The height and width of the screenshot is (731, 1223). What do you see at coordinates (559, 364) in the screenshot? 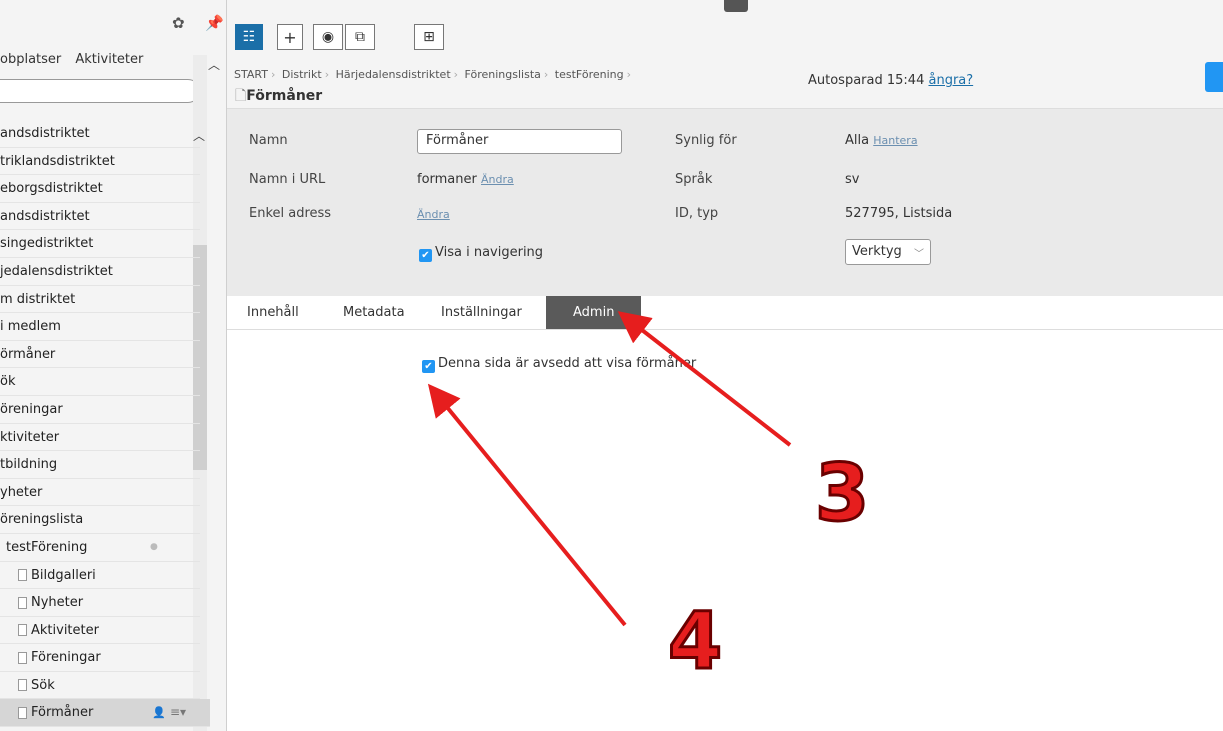
I see `benefits-page-checkbox: ✔ Denna sida är avsedd att visa förmåner` at bounding box center [559, 364].